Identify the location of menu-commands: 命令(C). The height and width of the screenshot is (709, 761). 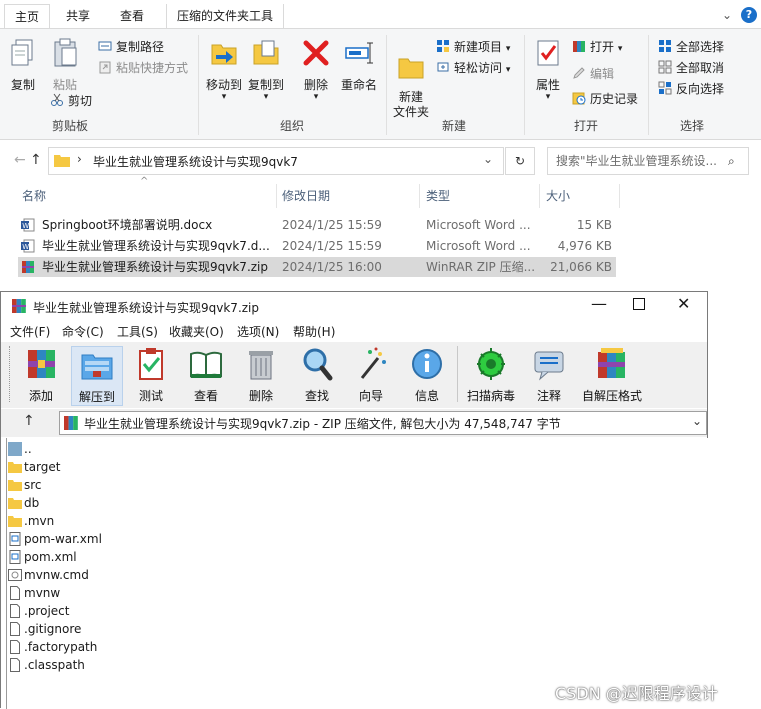
(83, 331).